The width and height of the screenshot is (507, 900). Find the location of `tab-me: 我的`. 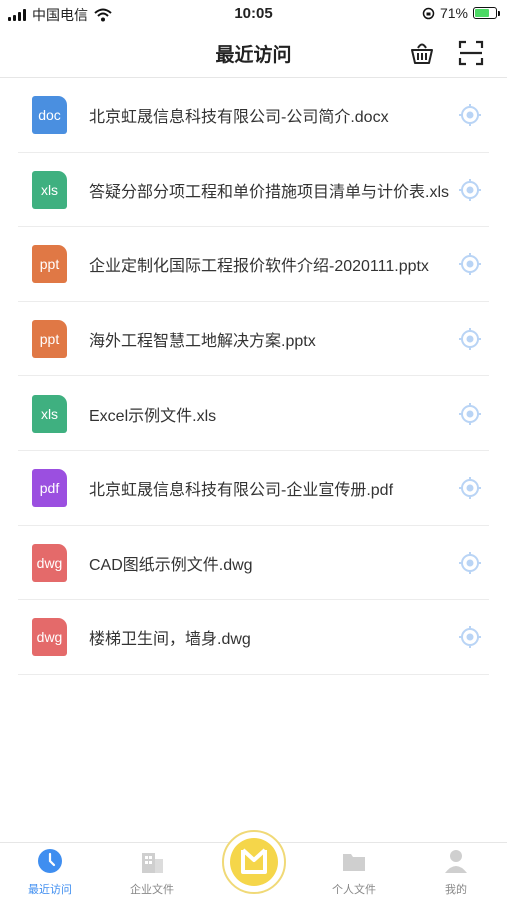

tab-me: 我的 is located at coordinates (456, 872).